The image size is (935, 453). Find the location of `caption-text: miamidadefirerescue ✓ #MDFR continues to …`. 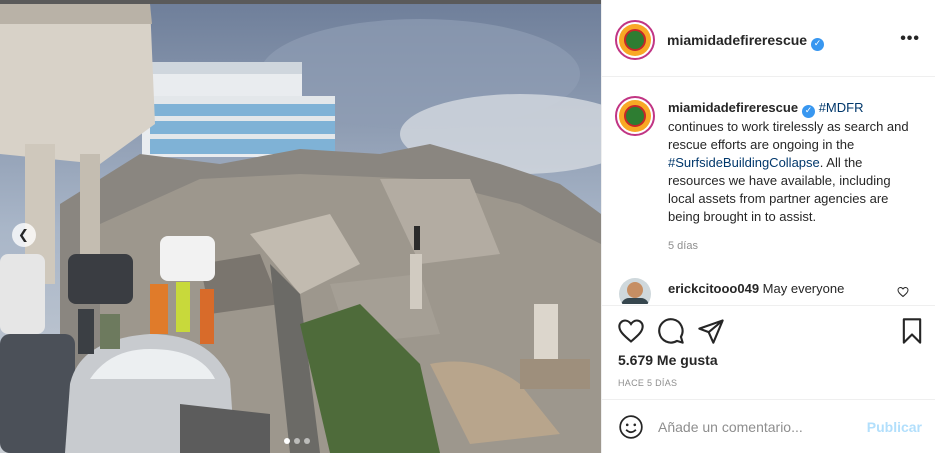

caption-text: miamidadefirerescue ✓ #MDFR continues to … is located at coordinates (793, 162).